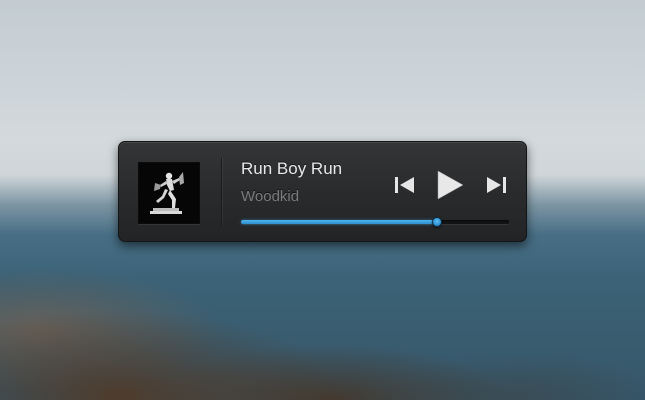 This screenshot has height=400, width=645. What do you see at coordinates (292, 168) in the screenshot?
I see `track-title: Run Boy Run` at bounding box center [292, 168].